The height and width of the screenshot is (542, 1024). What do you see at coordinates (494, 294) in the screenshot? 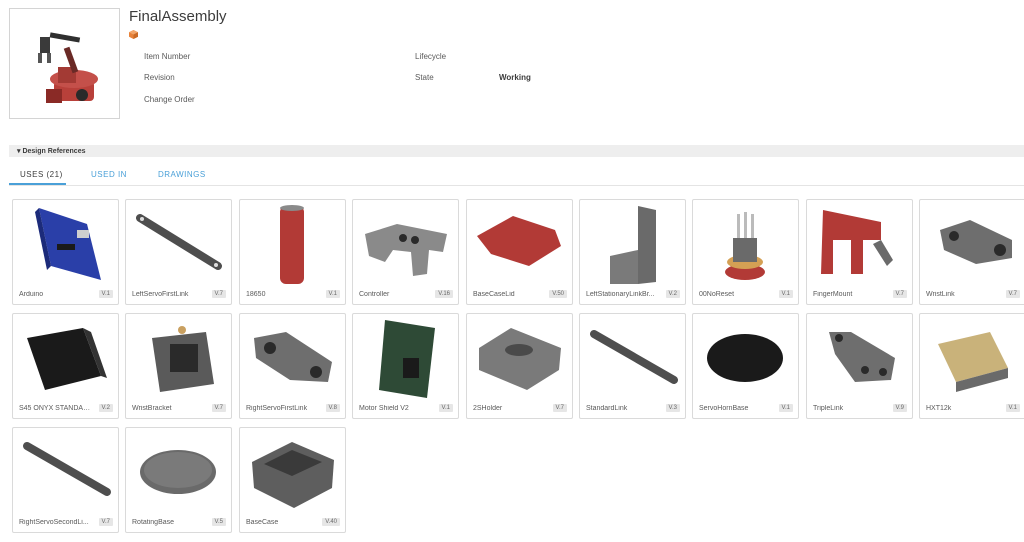
I see `part-name: BaseCaseLid` at bounding box center [494, 294].